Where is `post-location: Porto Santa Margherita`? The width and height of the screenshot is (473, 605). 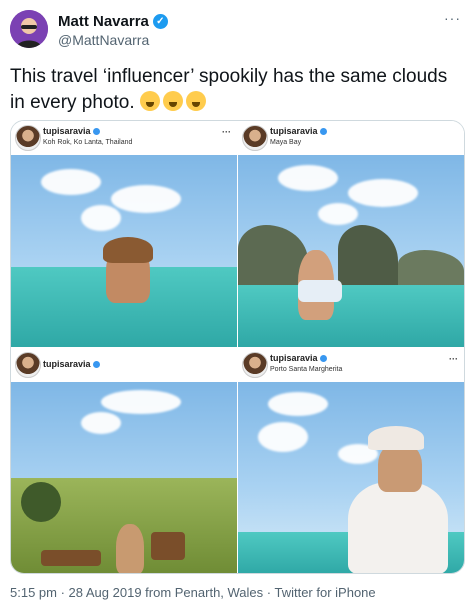 post-location: Porto Santa Margherita is located at coordinates (306, 369).